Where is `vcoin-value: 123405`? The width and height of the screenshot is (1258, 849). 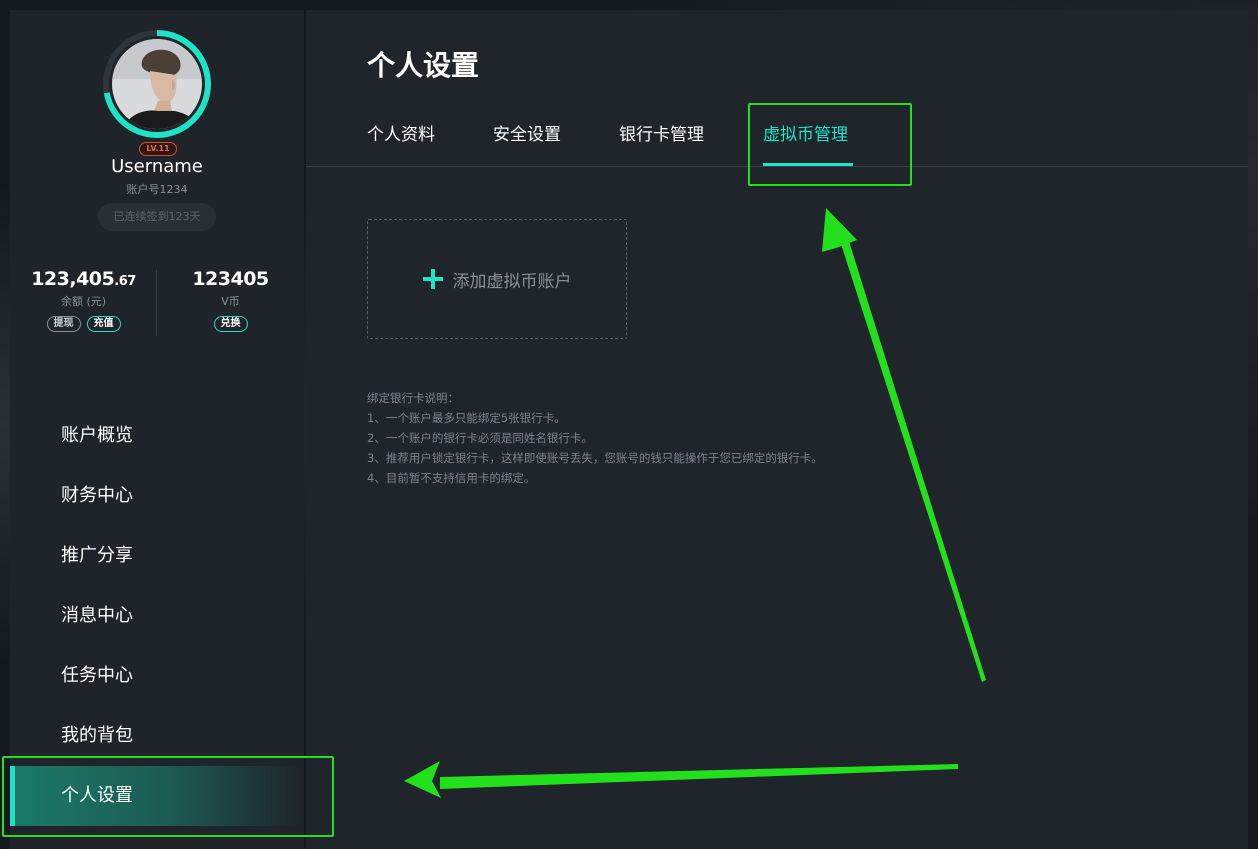 vcoin-value: 123405 is located at coordinates (230, 279).